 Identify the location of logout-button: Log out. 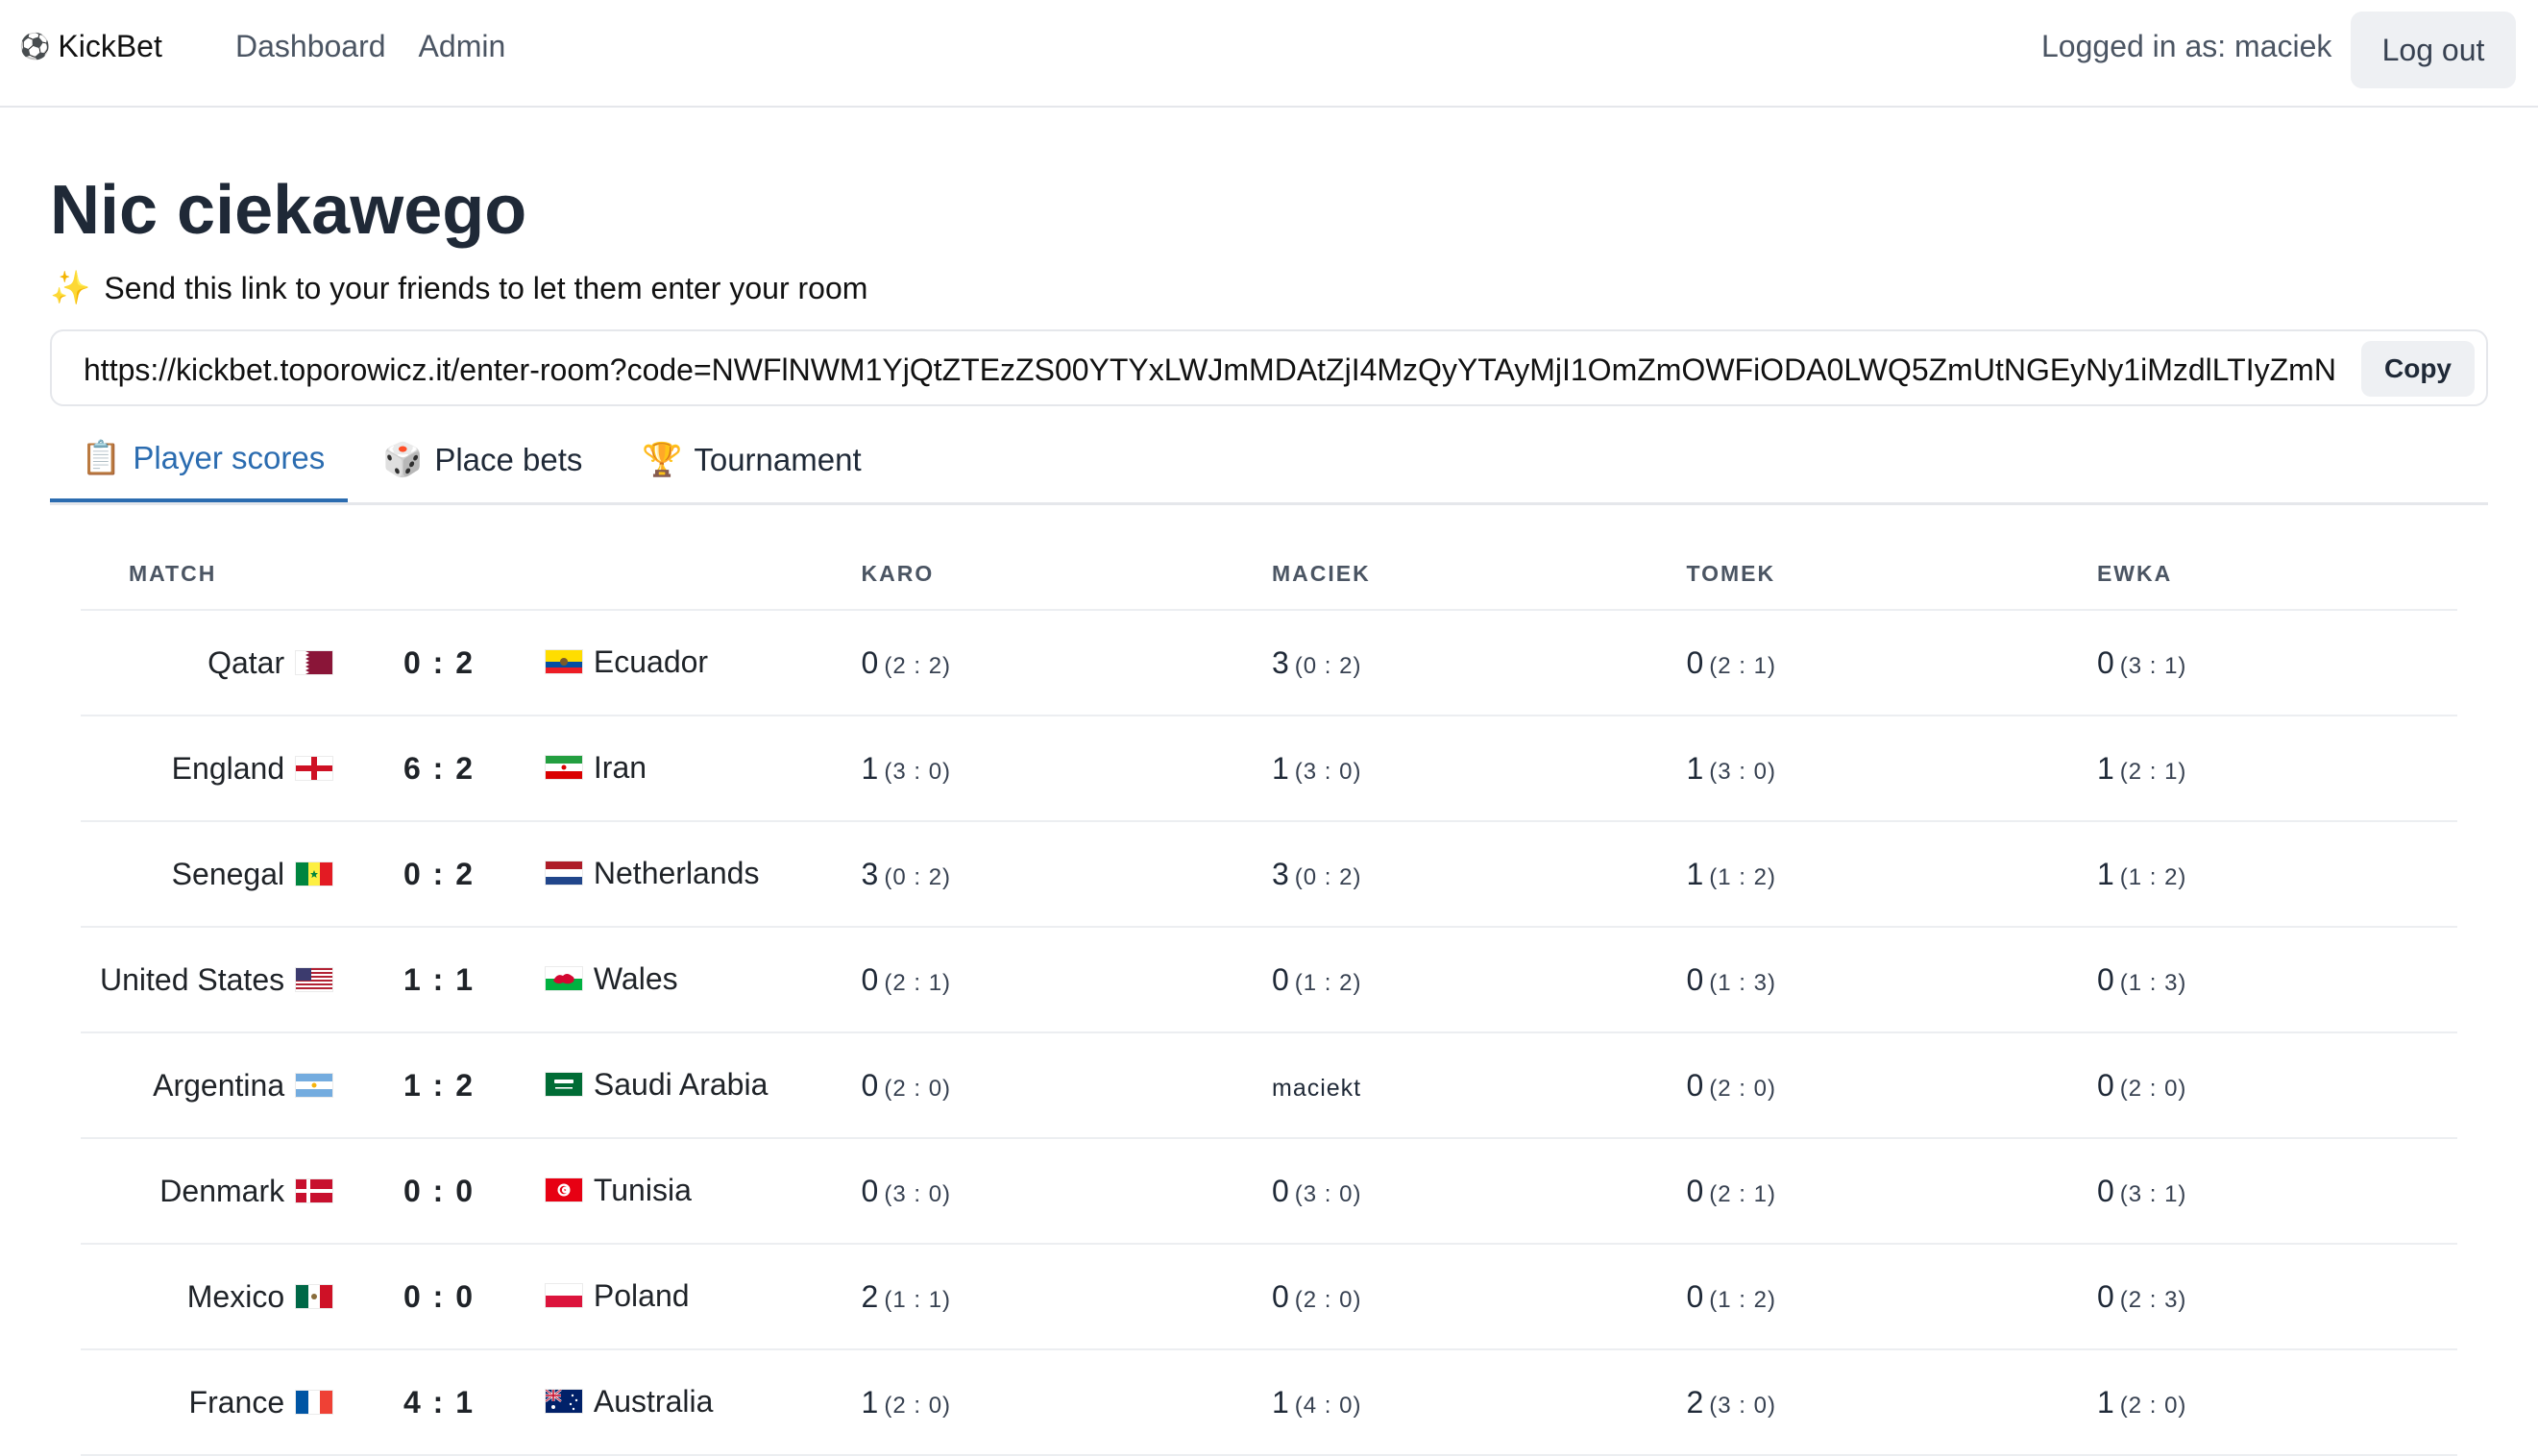
(2434, 50).